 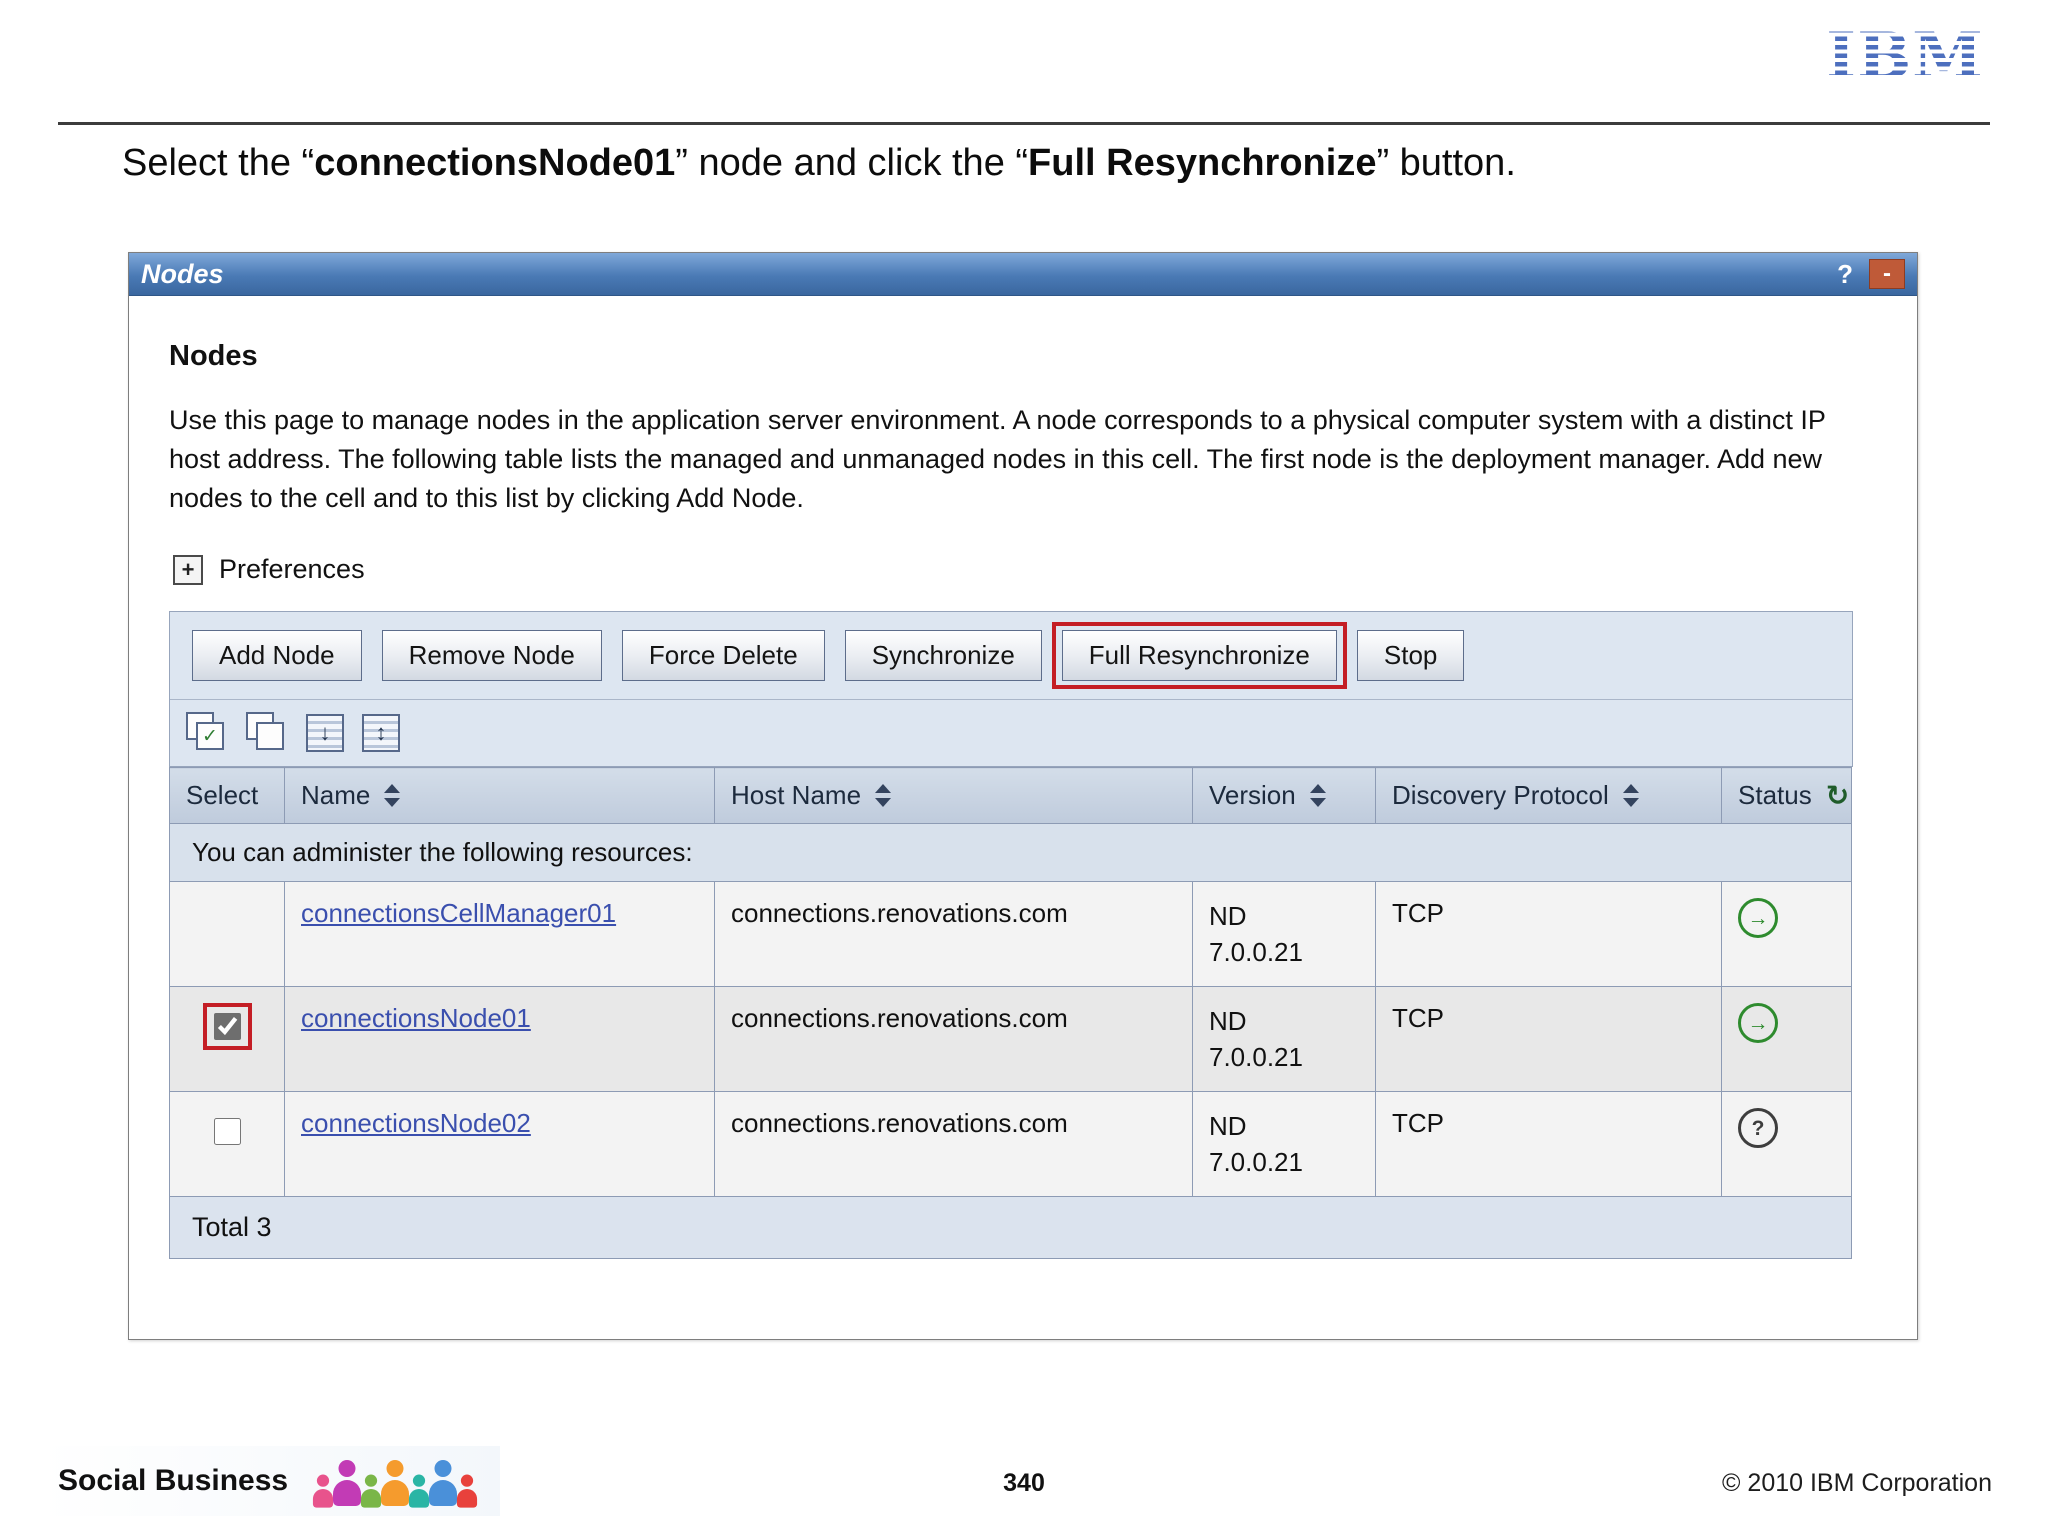 What do you see at coordinates (723, 655) in the screenshot?
I see `force-delete-button: Force Delete` at bounding box center [723, 655].